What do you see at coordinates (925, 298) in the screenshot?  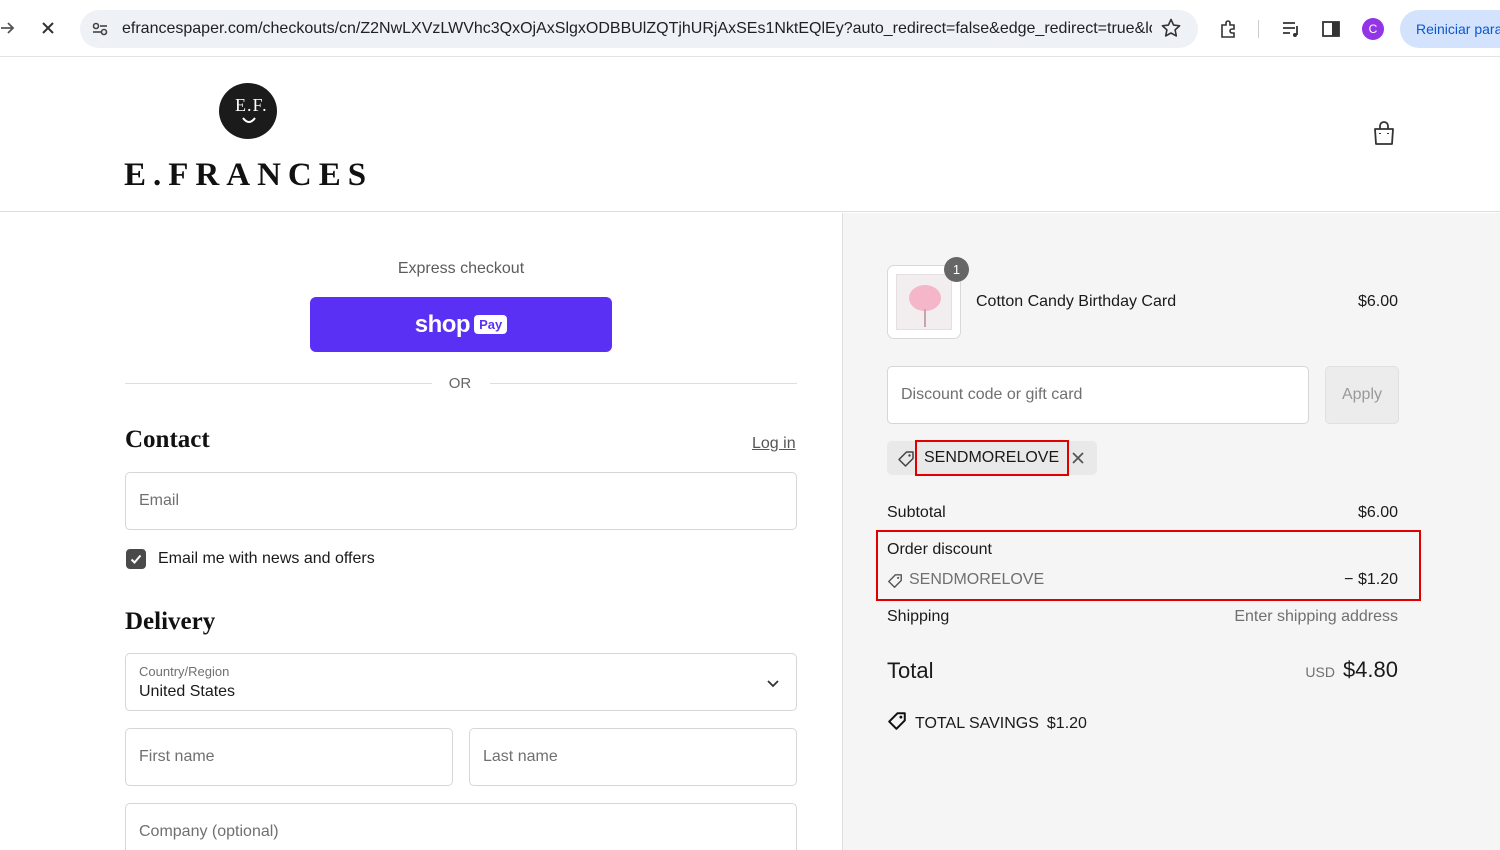 I see `cotton-candy-image` at bounding box center [925, 298].